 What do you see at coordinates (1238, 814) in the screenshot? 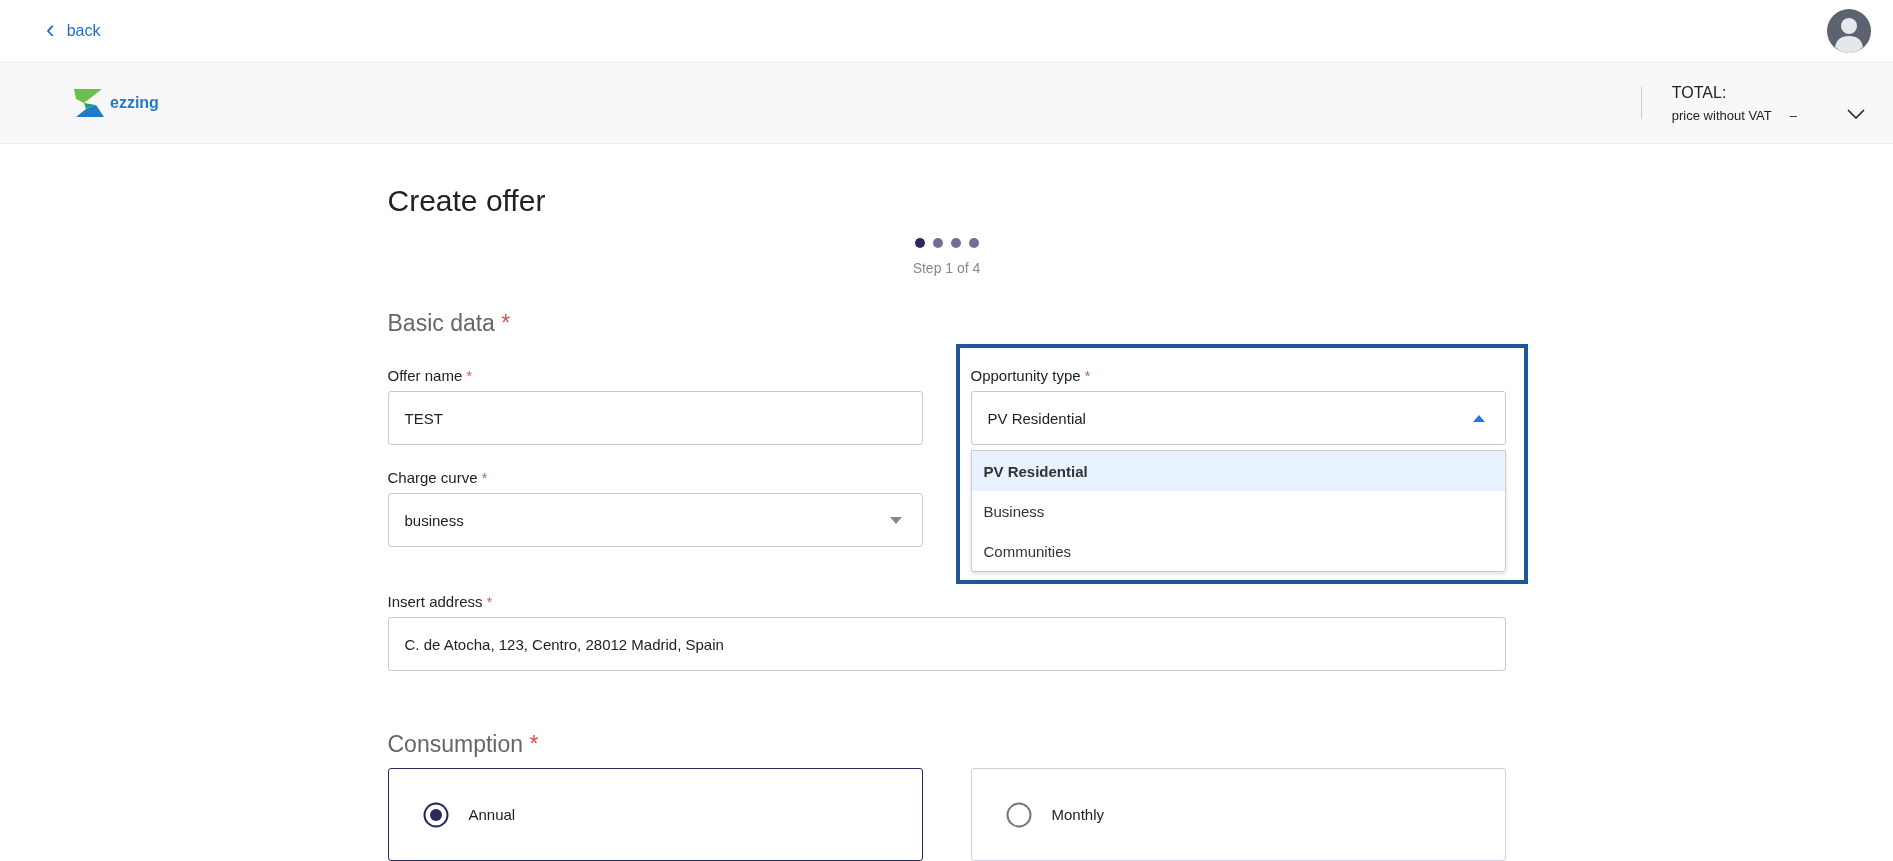
I see `radio-option: Monthly` at bounding box center [1238, 814].